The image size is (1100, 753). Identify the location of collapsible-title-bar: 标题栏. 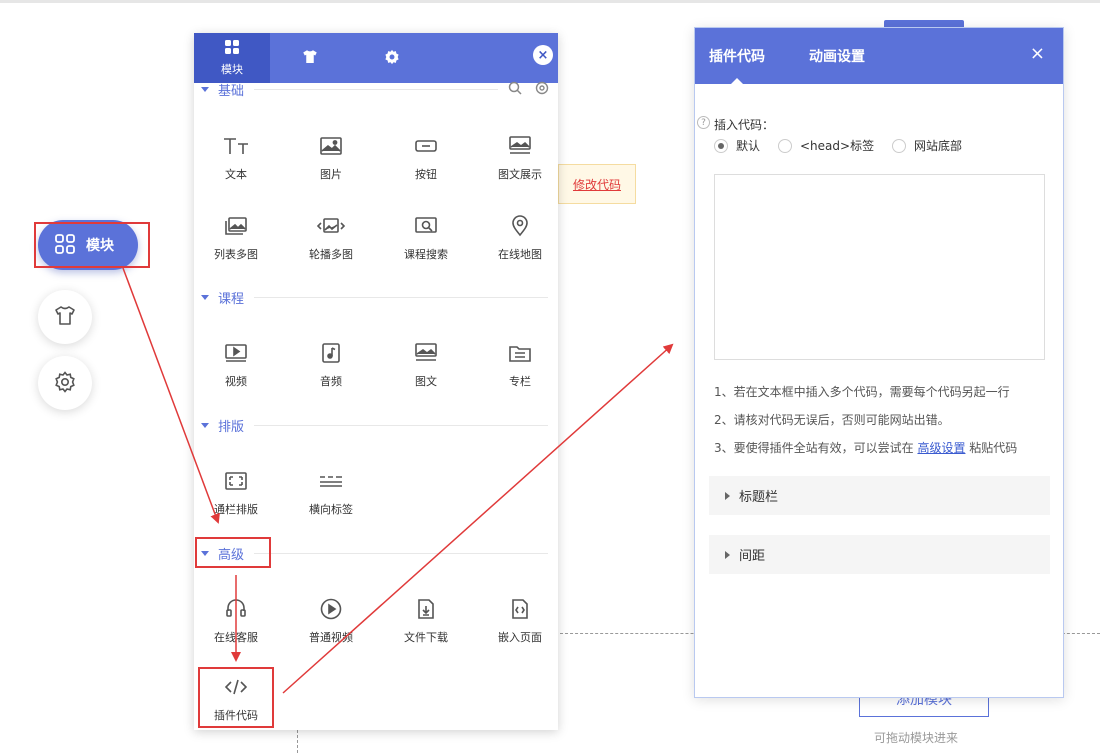
(879, 495).